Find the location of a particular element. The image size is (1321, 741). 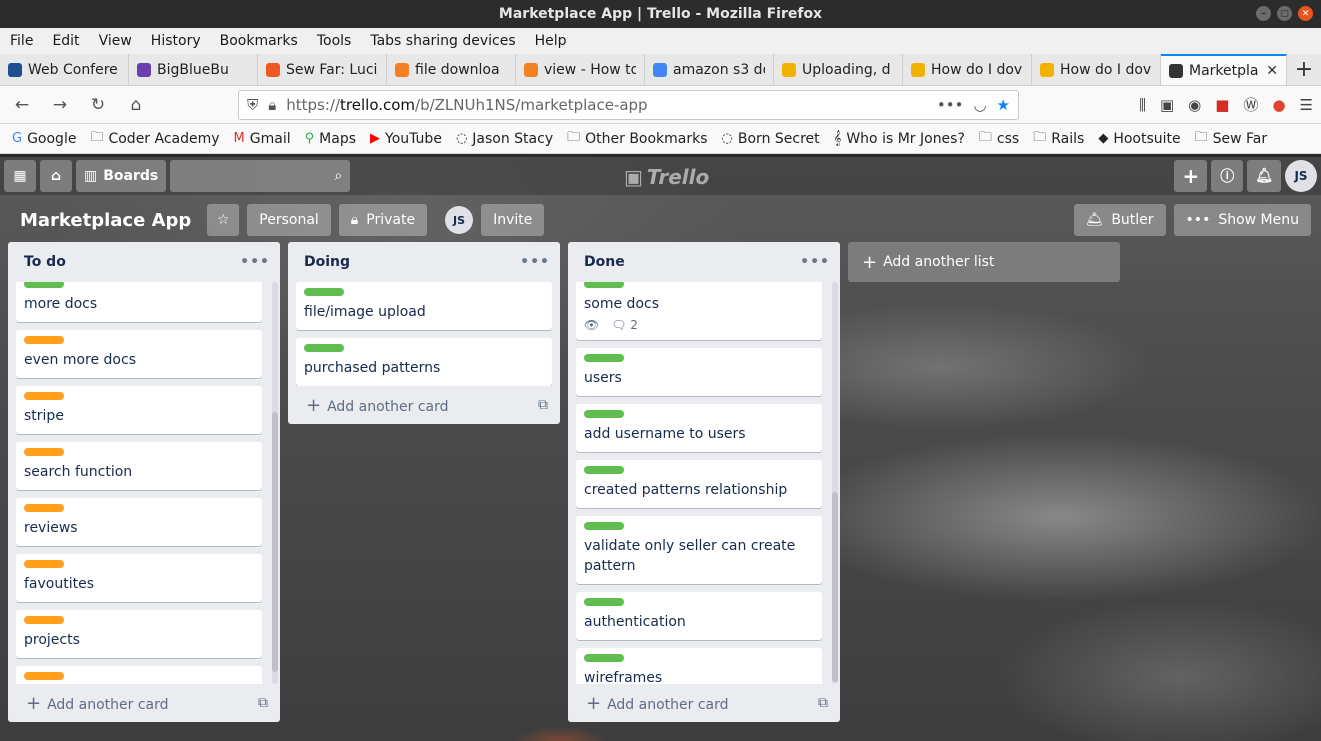

bookmark-item: ⚲ Maps is located at coordinates (330, 139).